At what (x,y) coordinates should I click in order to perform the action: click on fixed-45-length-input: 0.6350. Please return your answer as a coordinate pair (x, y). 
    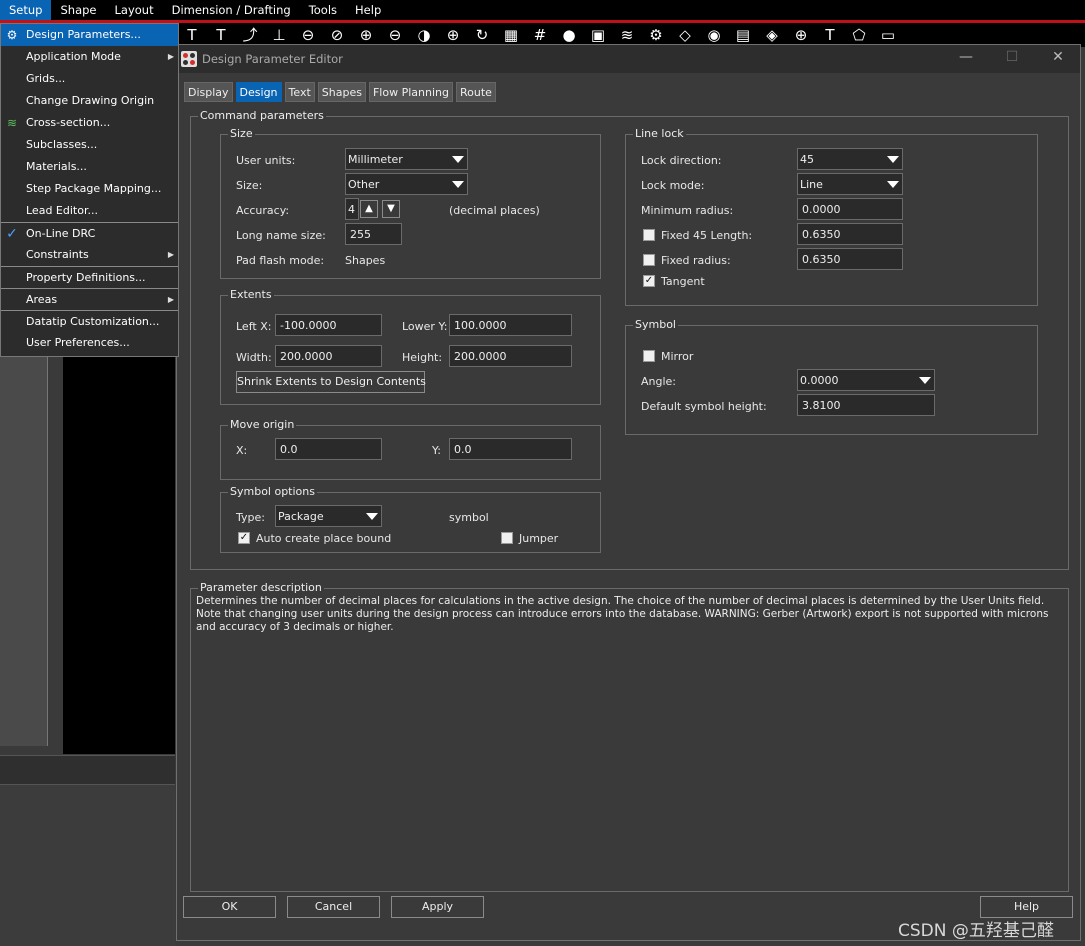
    Looking at the image, I should click on (850, 234).